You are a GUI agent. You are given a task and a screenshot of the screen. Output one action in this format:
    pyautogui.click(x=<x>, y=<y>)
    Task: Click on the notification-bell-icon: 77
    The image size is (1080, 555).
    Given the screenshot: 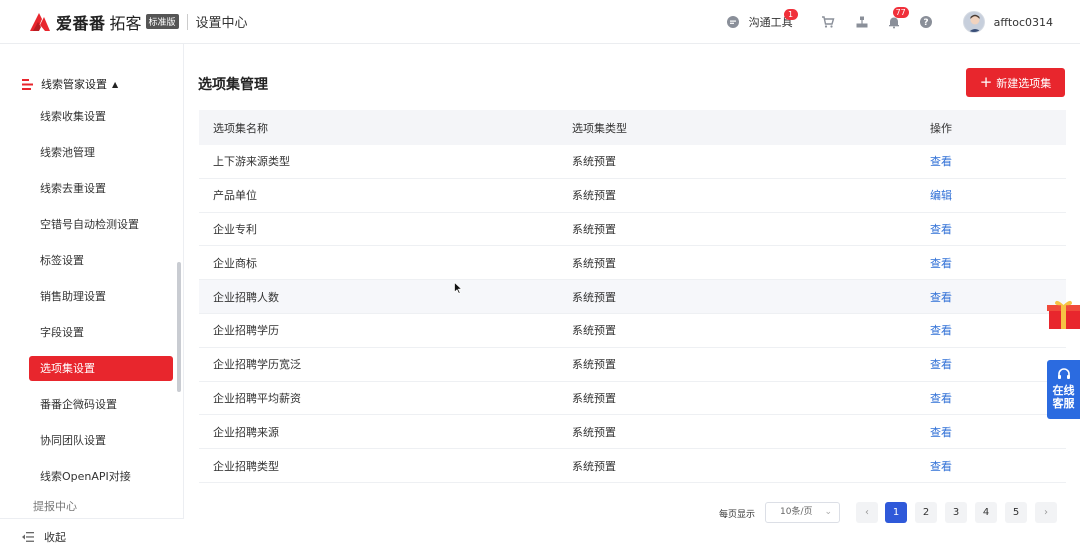 What is the action you would take?
    pyautogui.click(x=898, y=18)
    